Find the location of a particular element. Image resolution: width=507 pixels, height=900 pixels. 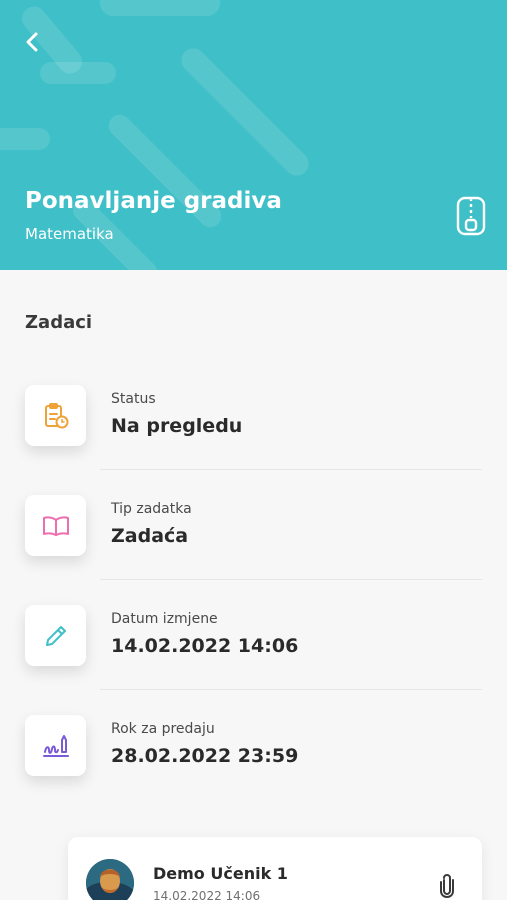

status-label: Status is located at coordinates (133, 399).